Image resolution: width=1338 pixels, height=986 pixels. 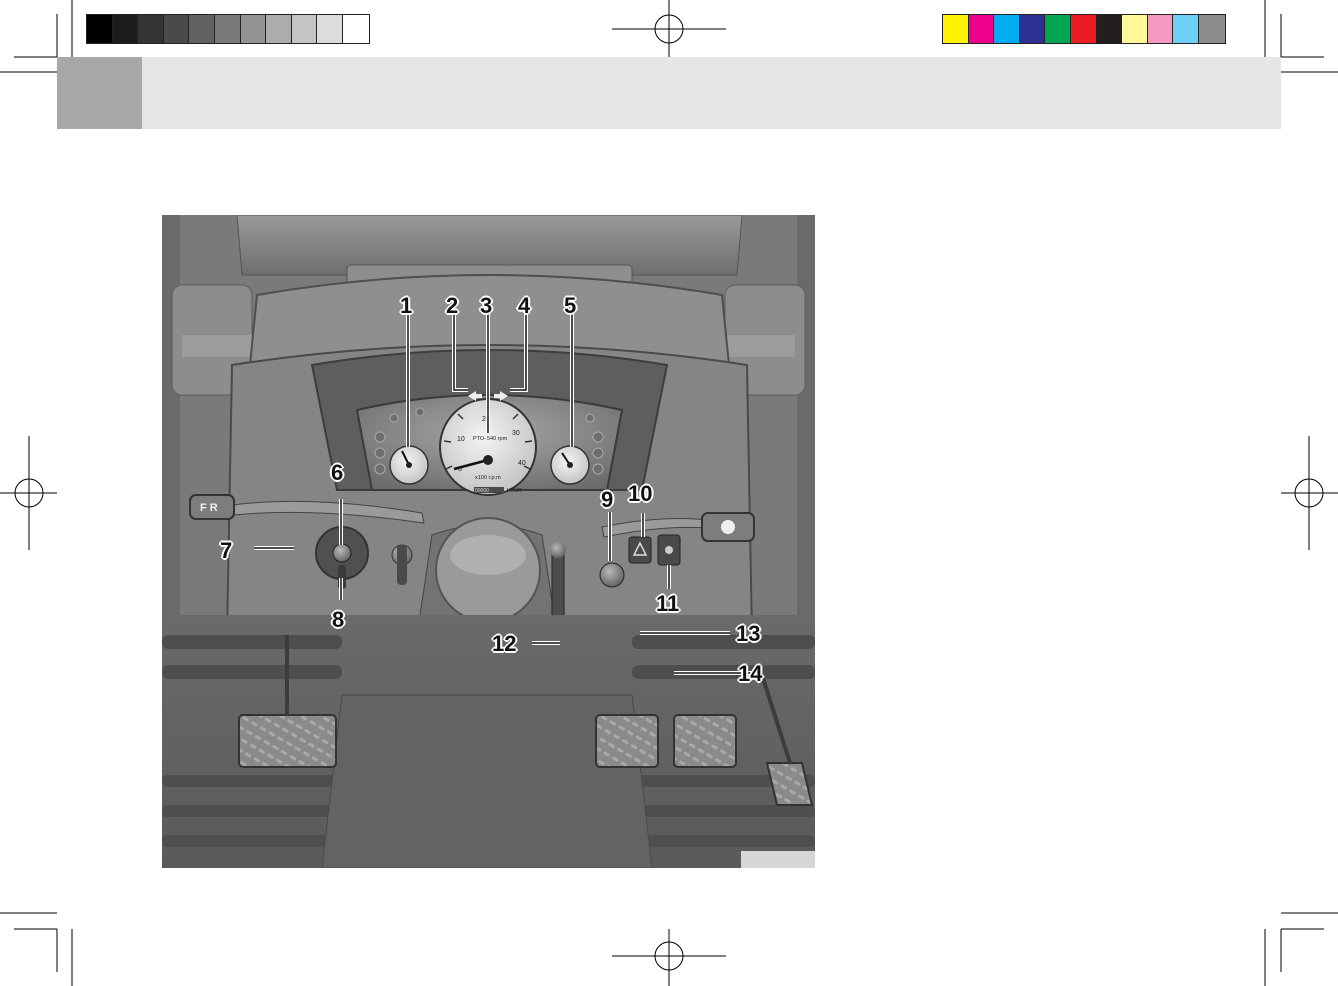 I want to click on callout-1: 1, so click(x=406, y=305).